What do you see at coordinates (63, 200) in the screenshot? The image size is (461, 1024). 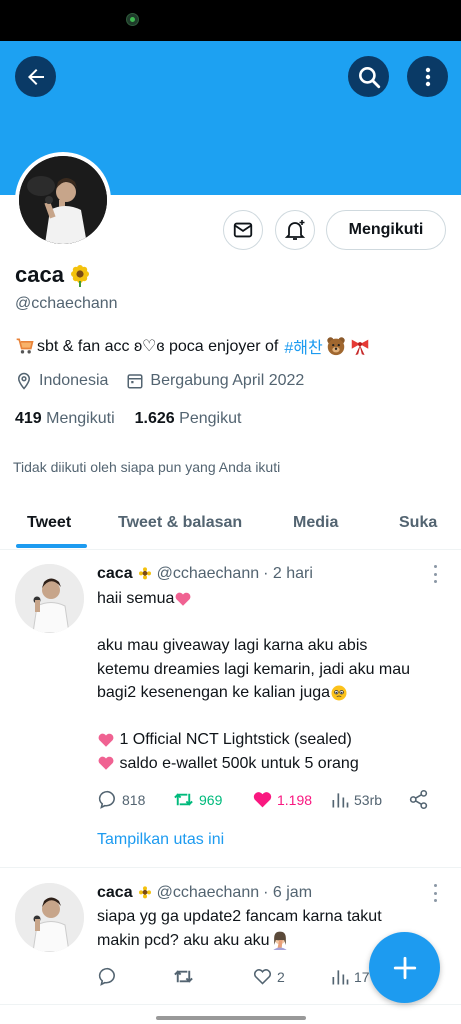 I see `profile-avatar` at bounding box center [63, 200].